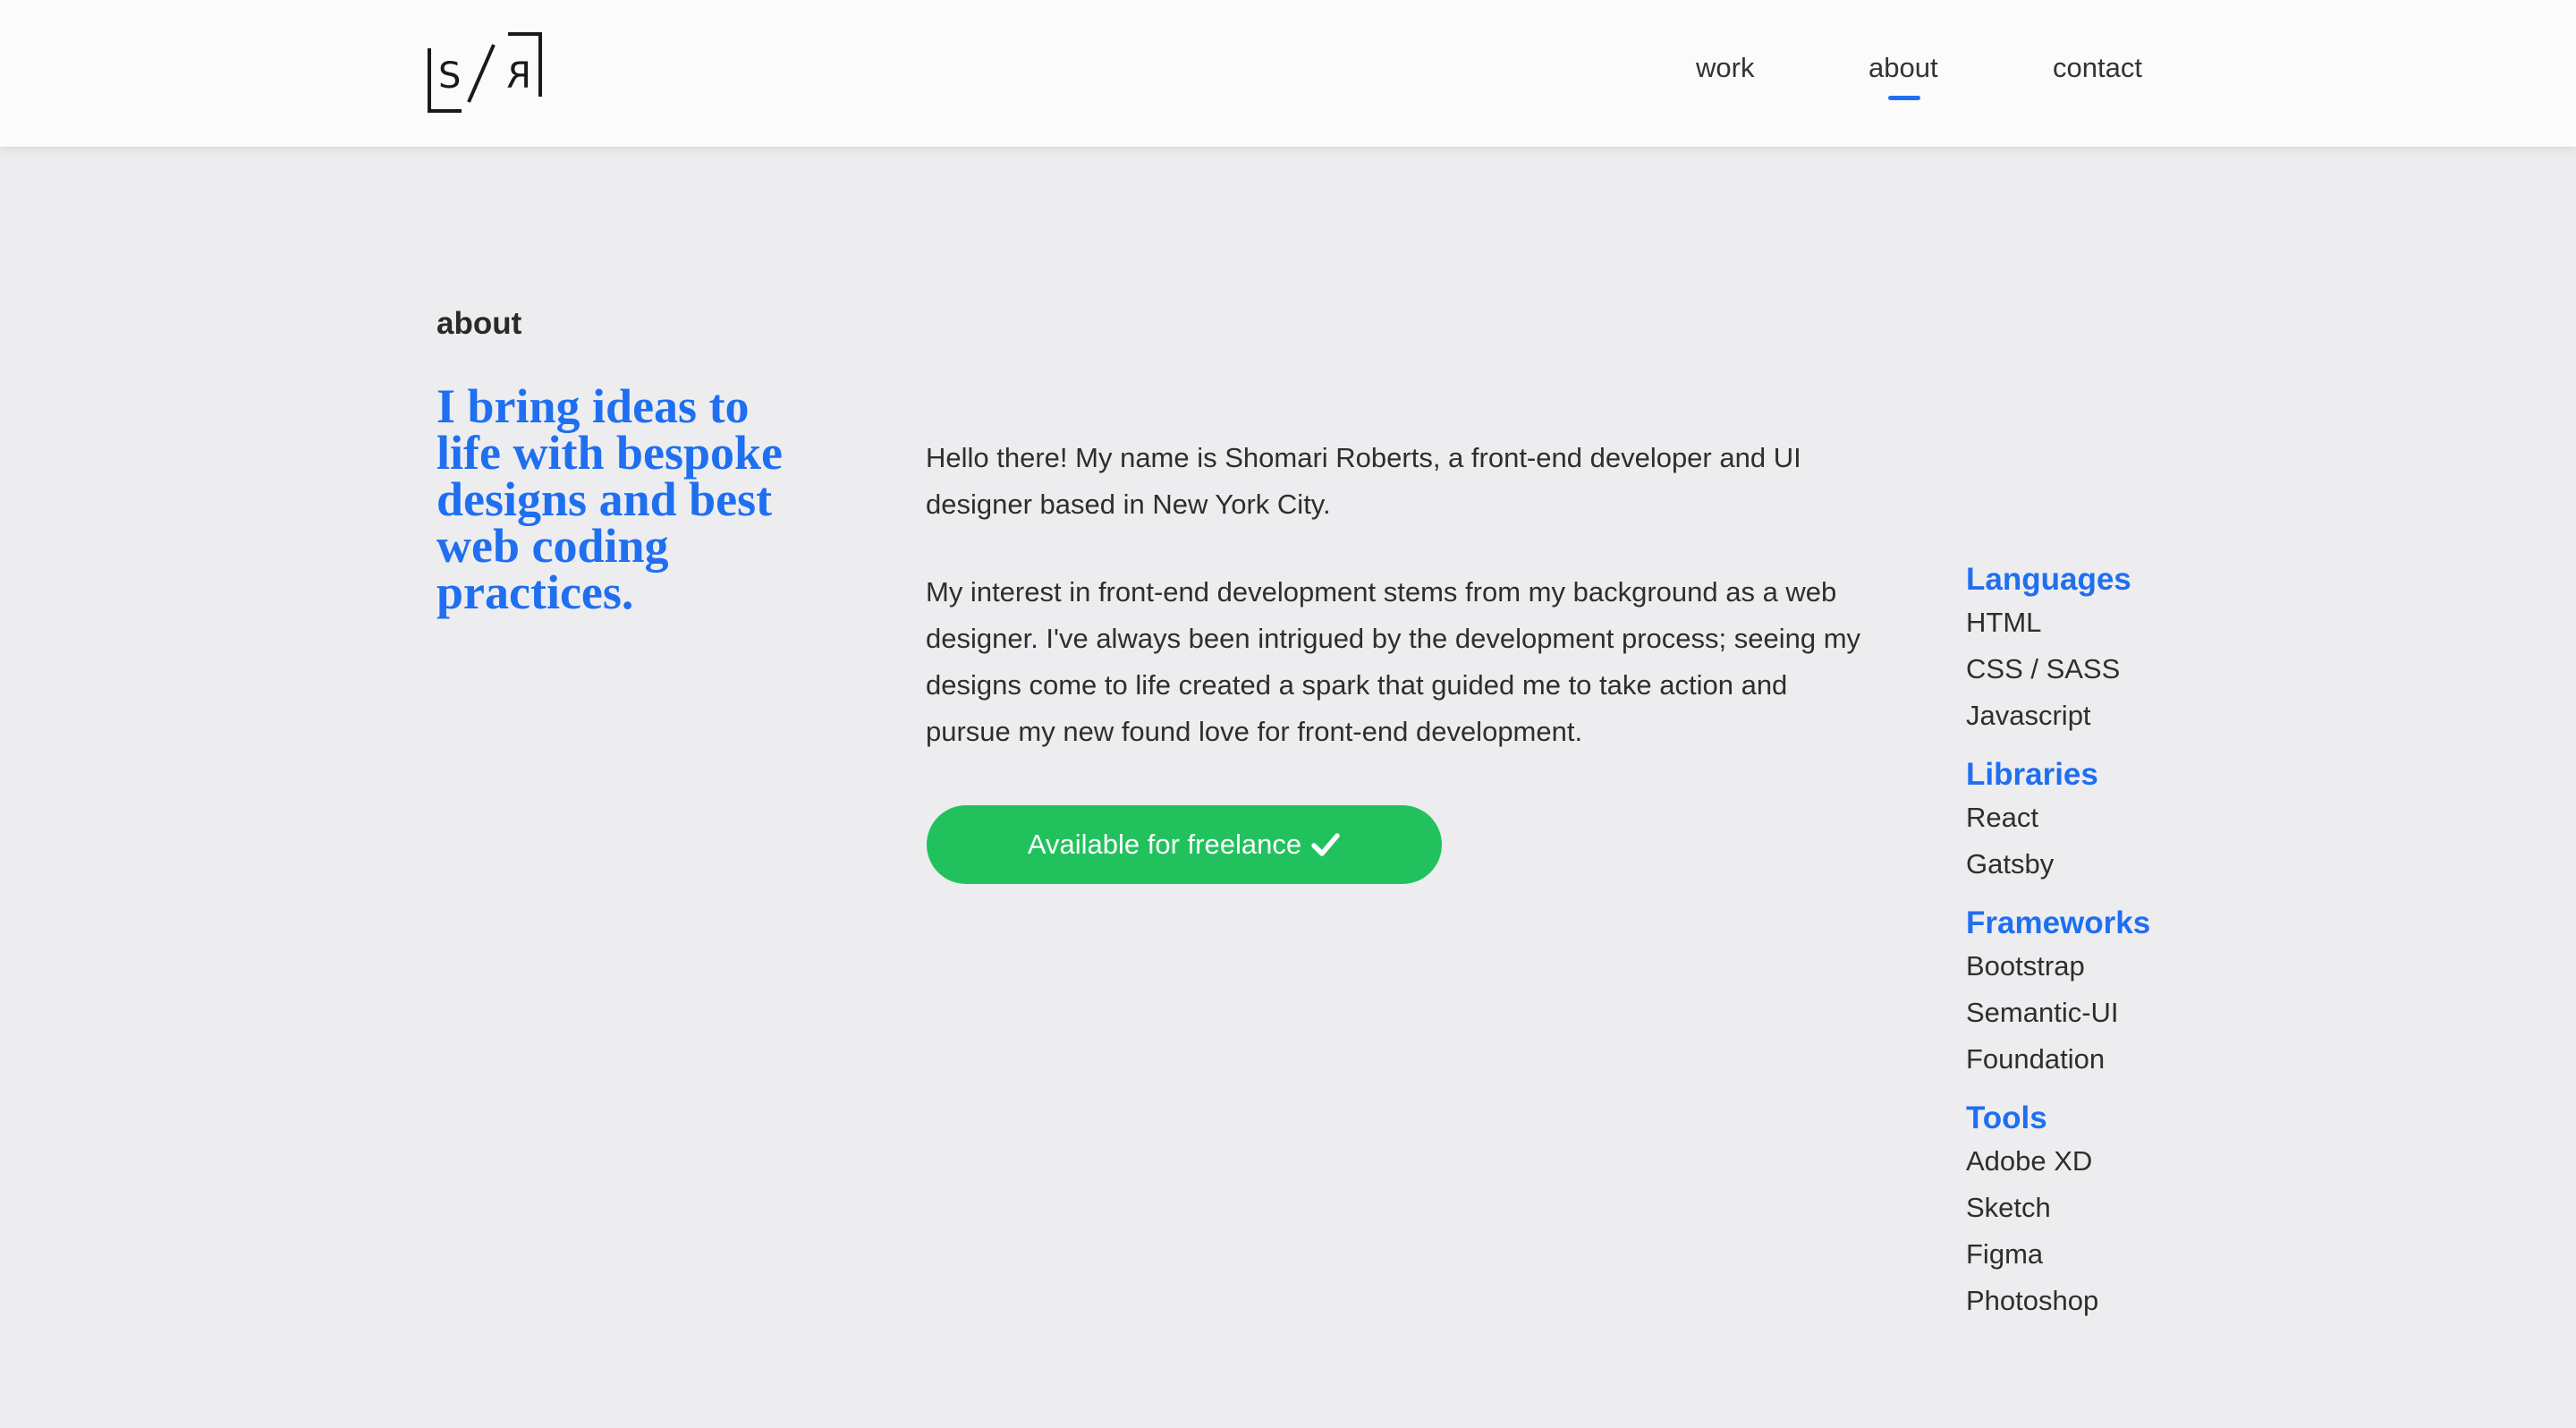 The height and width of the screenshot is (1428, 2576). I want to click on logo-icon: S R, so click(485, 72).